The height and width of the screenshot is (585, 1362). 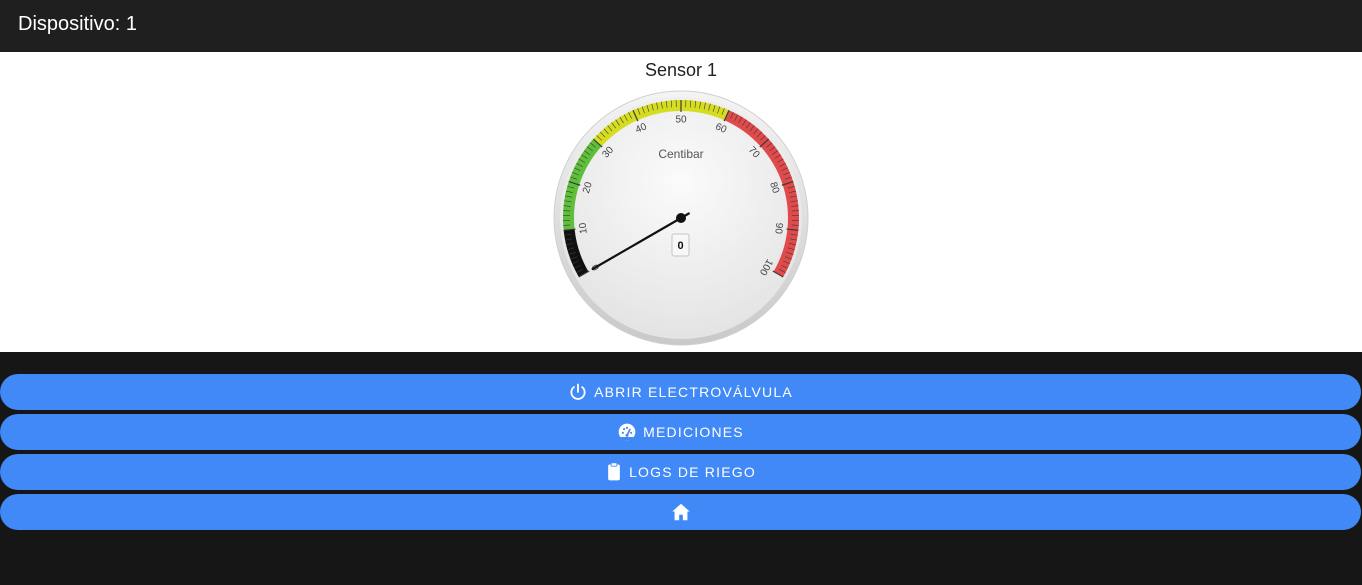 I want to click on gauge-needle-hub, so click(x=681, y=218).